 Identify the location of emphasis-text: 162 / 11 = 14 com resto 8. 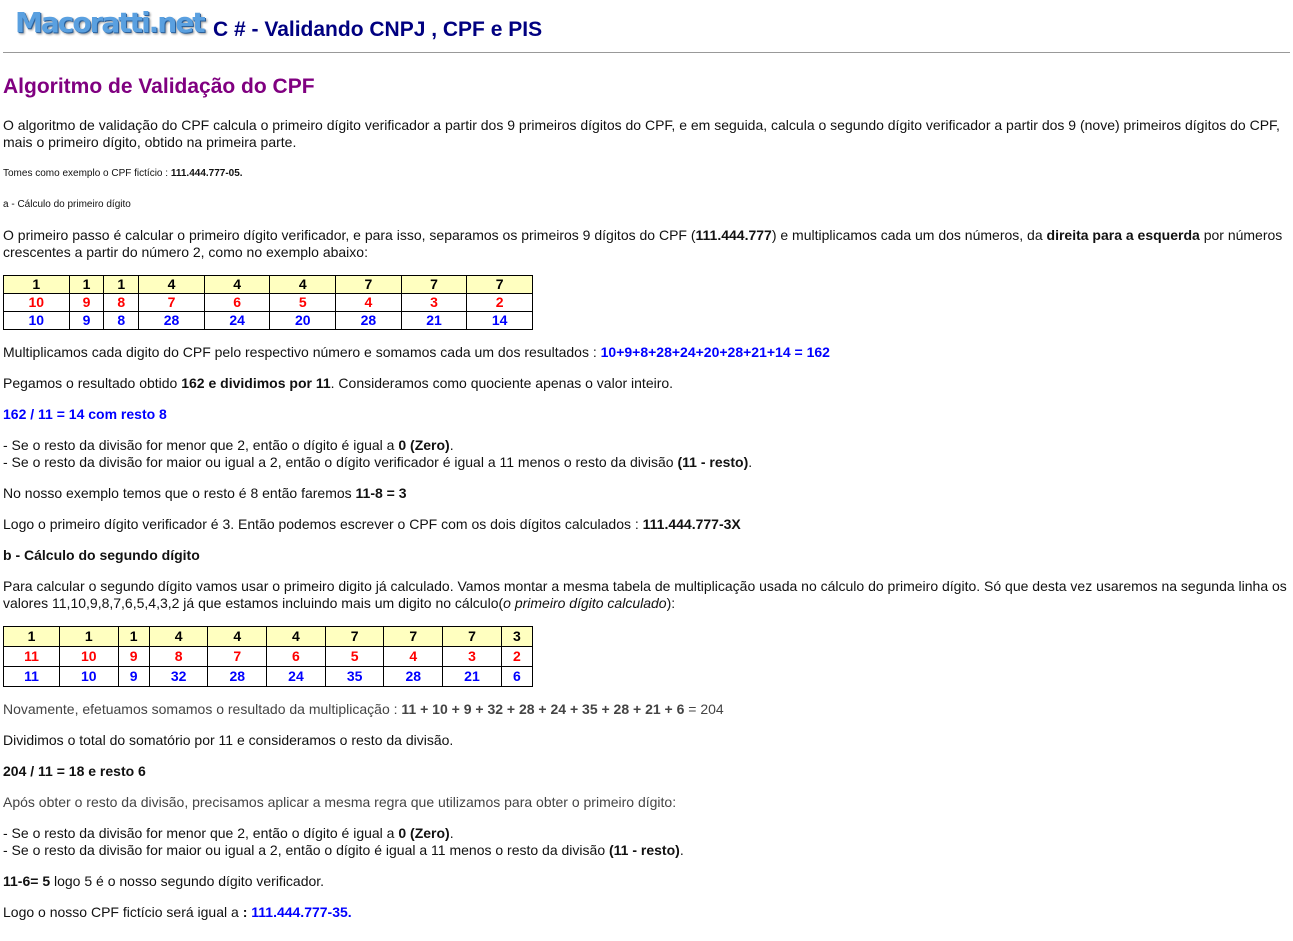
(85, 414).